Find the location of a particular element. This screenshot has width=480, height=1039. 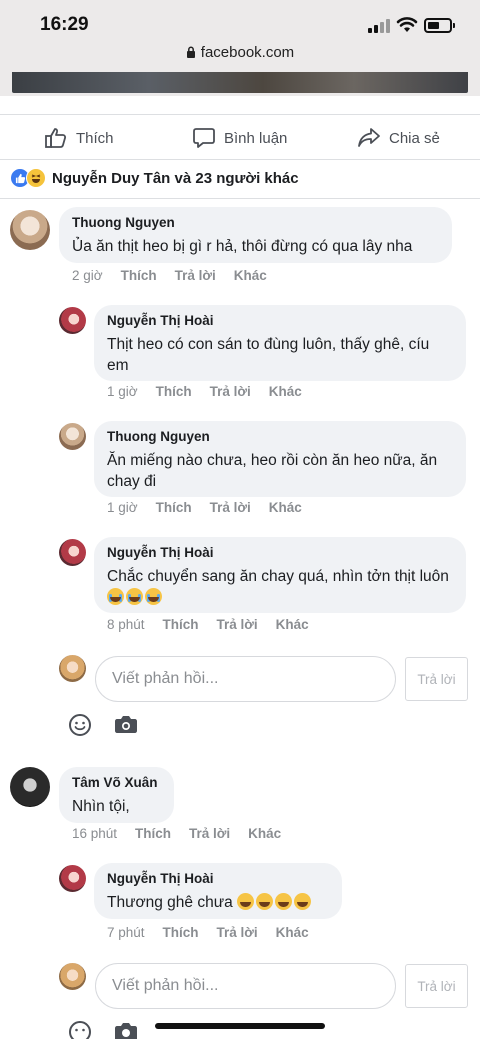

comment-meta: 16 phút Thích Trả lời Khác is located at coordinates (176, 833).